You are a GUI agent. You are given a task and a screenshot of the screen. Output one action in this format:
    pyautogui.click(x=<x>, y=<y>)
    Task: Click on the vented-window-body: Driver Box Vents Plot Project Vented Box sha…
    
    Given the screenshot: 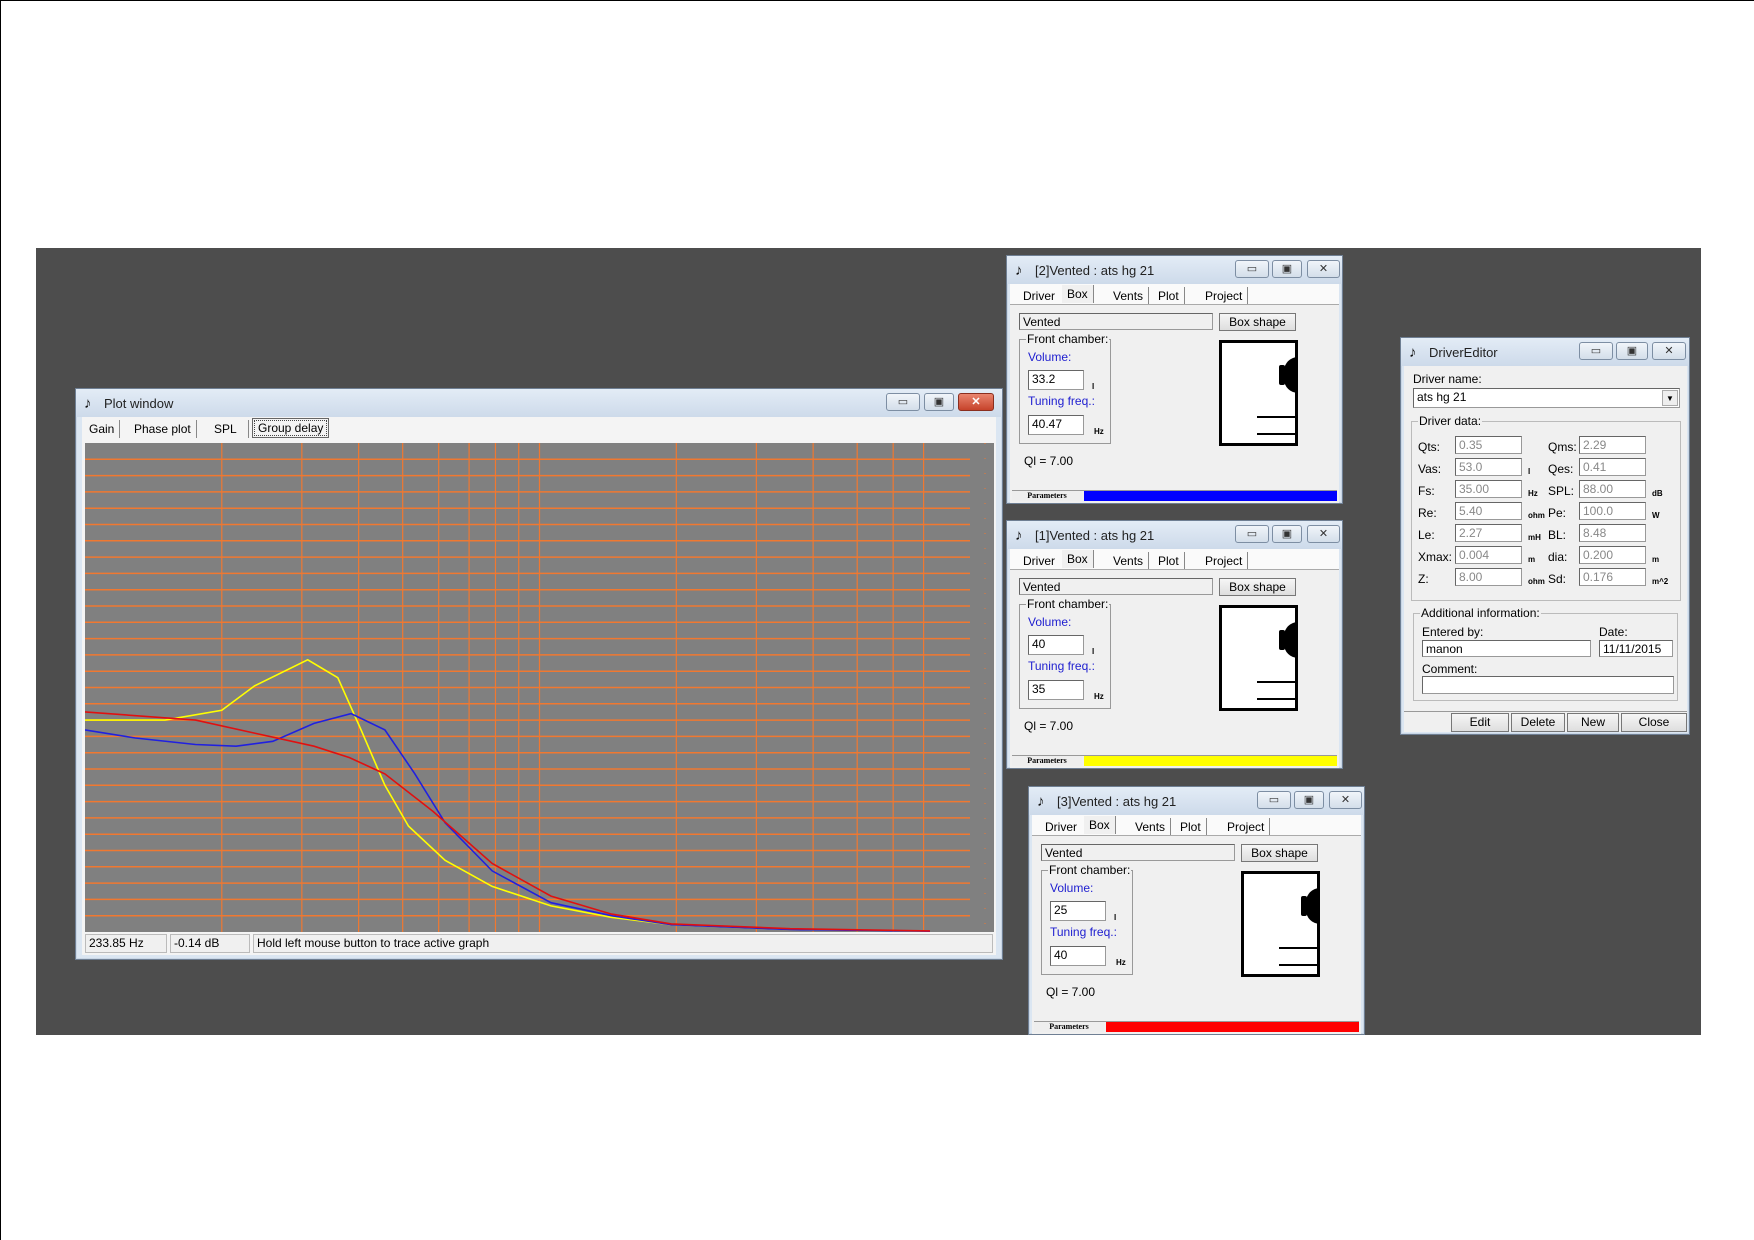 What is the action you would take?
    pyautogui.click(x=1196, y=924)
    